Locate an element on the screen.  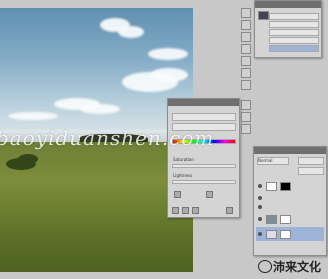
saturation-label: Saturation is located at coordinates (183, 159).